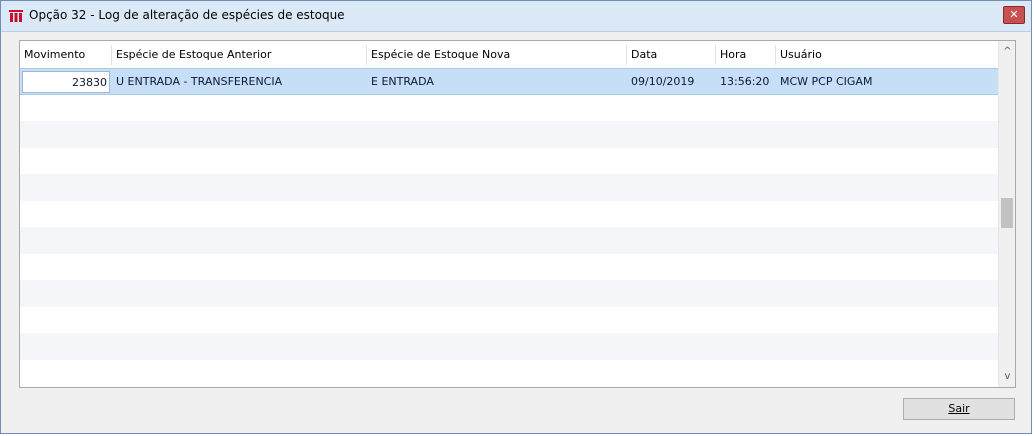  What do you see at coordinates (239, 54) in the screenshot?
I see `column-header-especie-anterior: Espécie de Estoque Anterior` at bounding box center [239, 54].